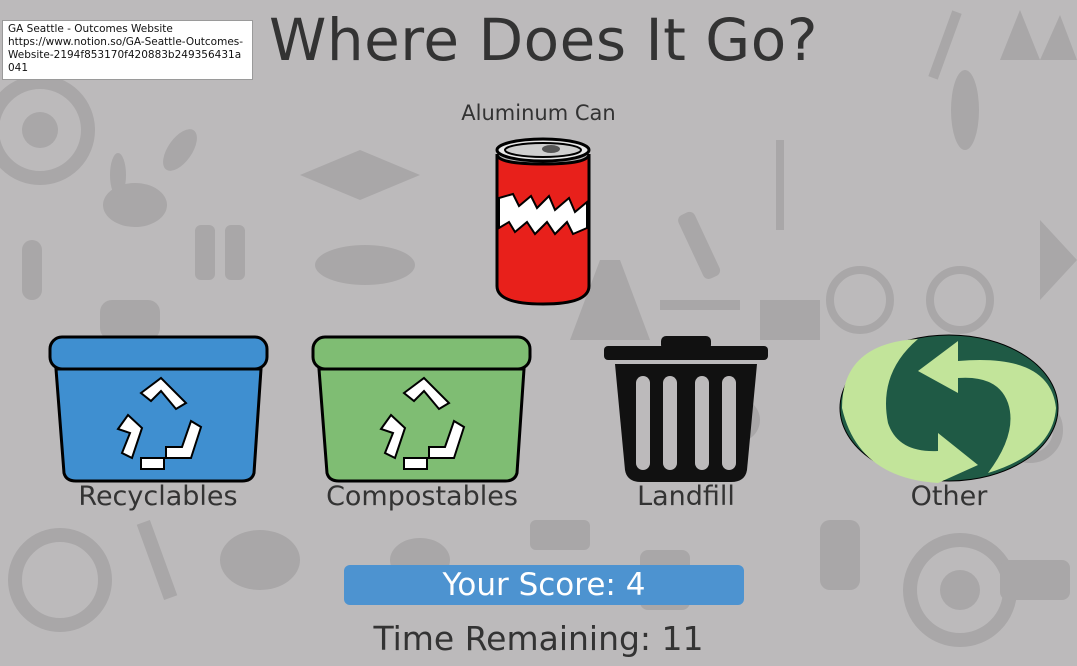 The width and height of the screenshot is (1077, 666). Describe the element at coordinates (158, 496) in the screenshot. I see `recyclables-label: Recyclables` at that location.